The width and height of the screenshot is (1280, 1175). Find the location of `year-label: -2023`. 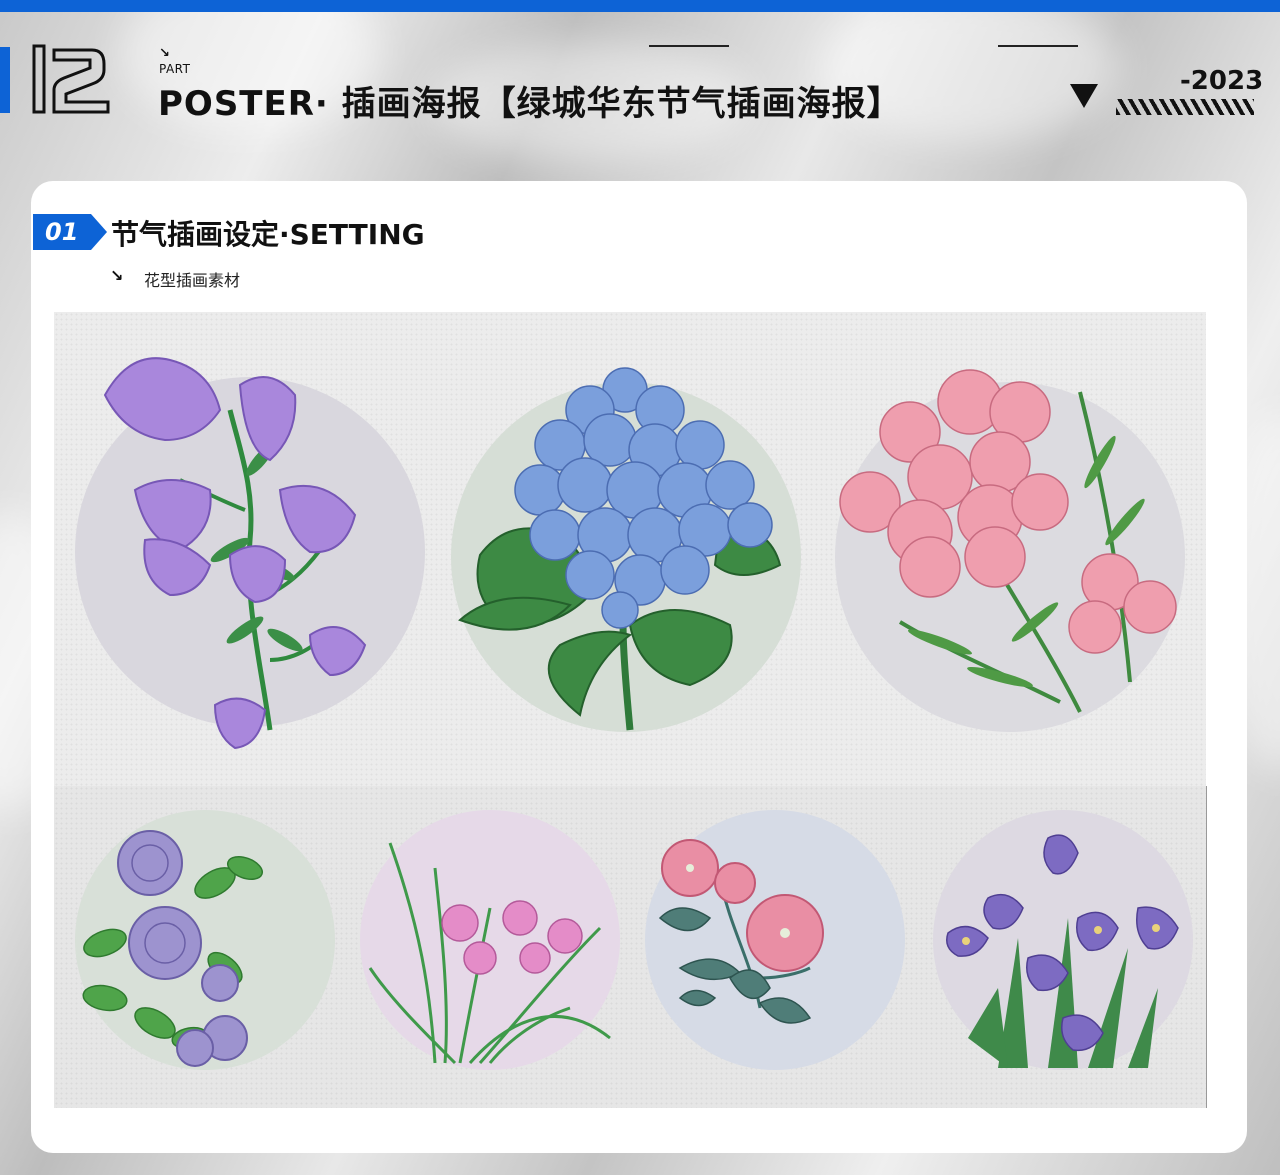

year-label: -2023 is located at coordinates (1222, 81).